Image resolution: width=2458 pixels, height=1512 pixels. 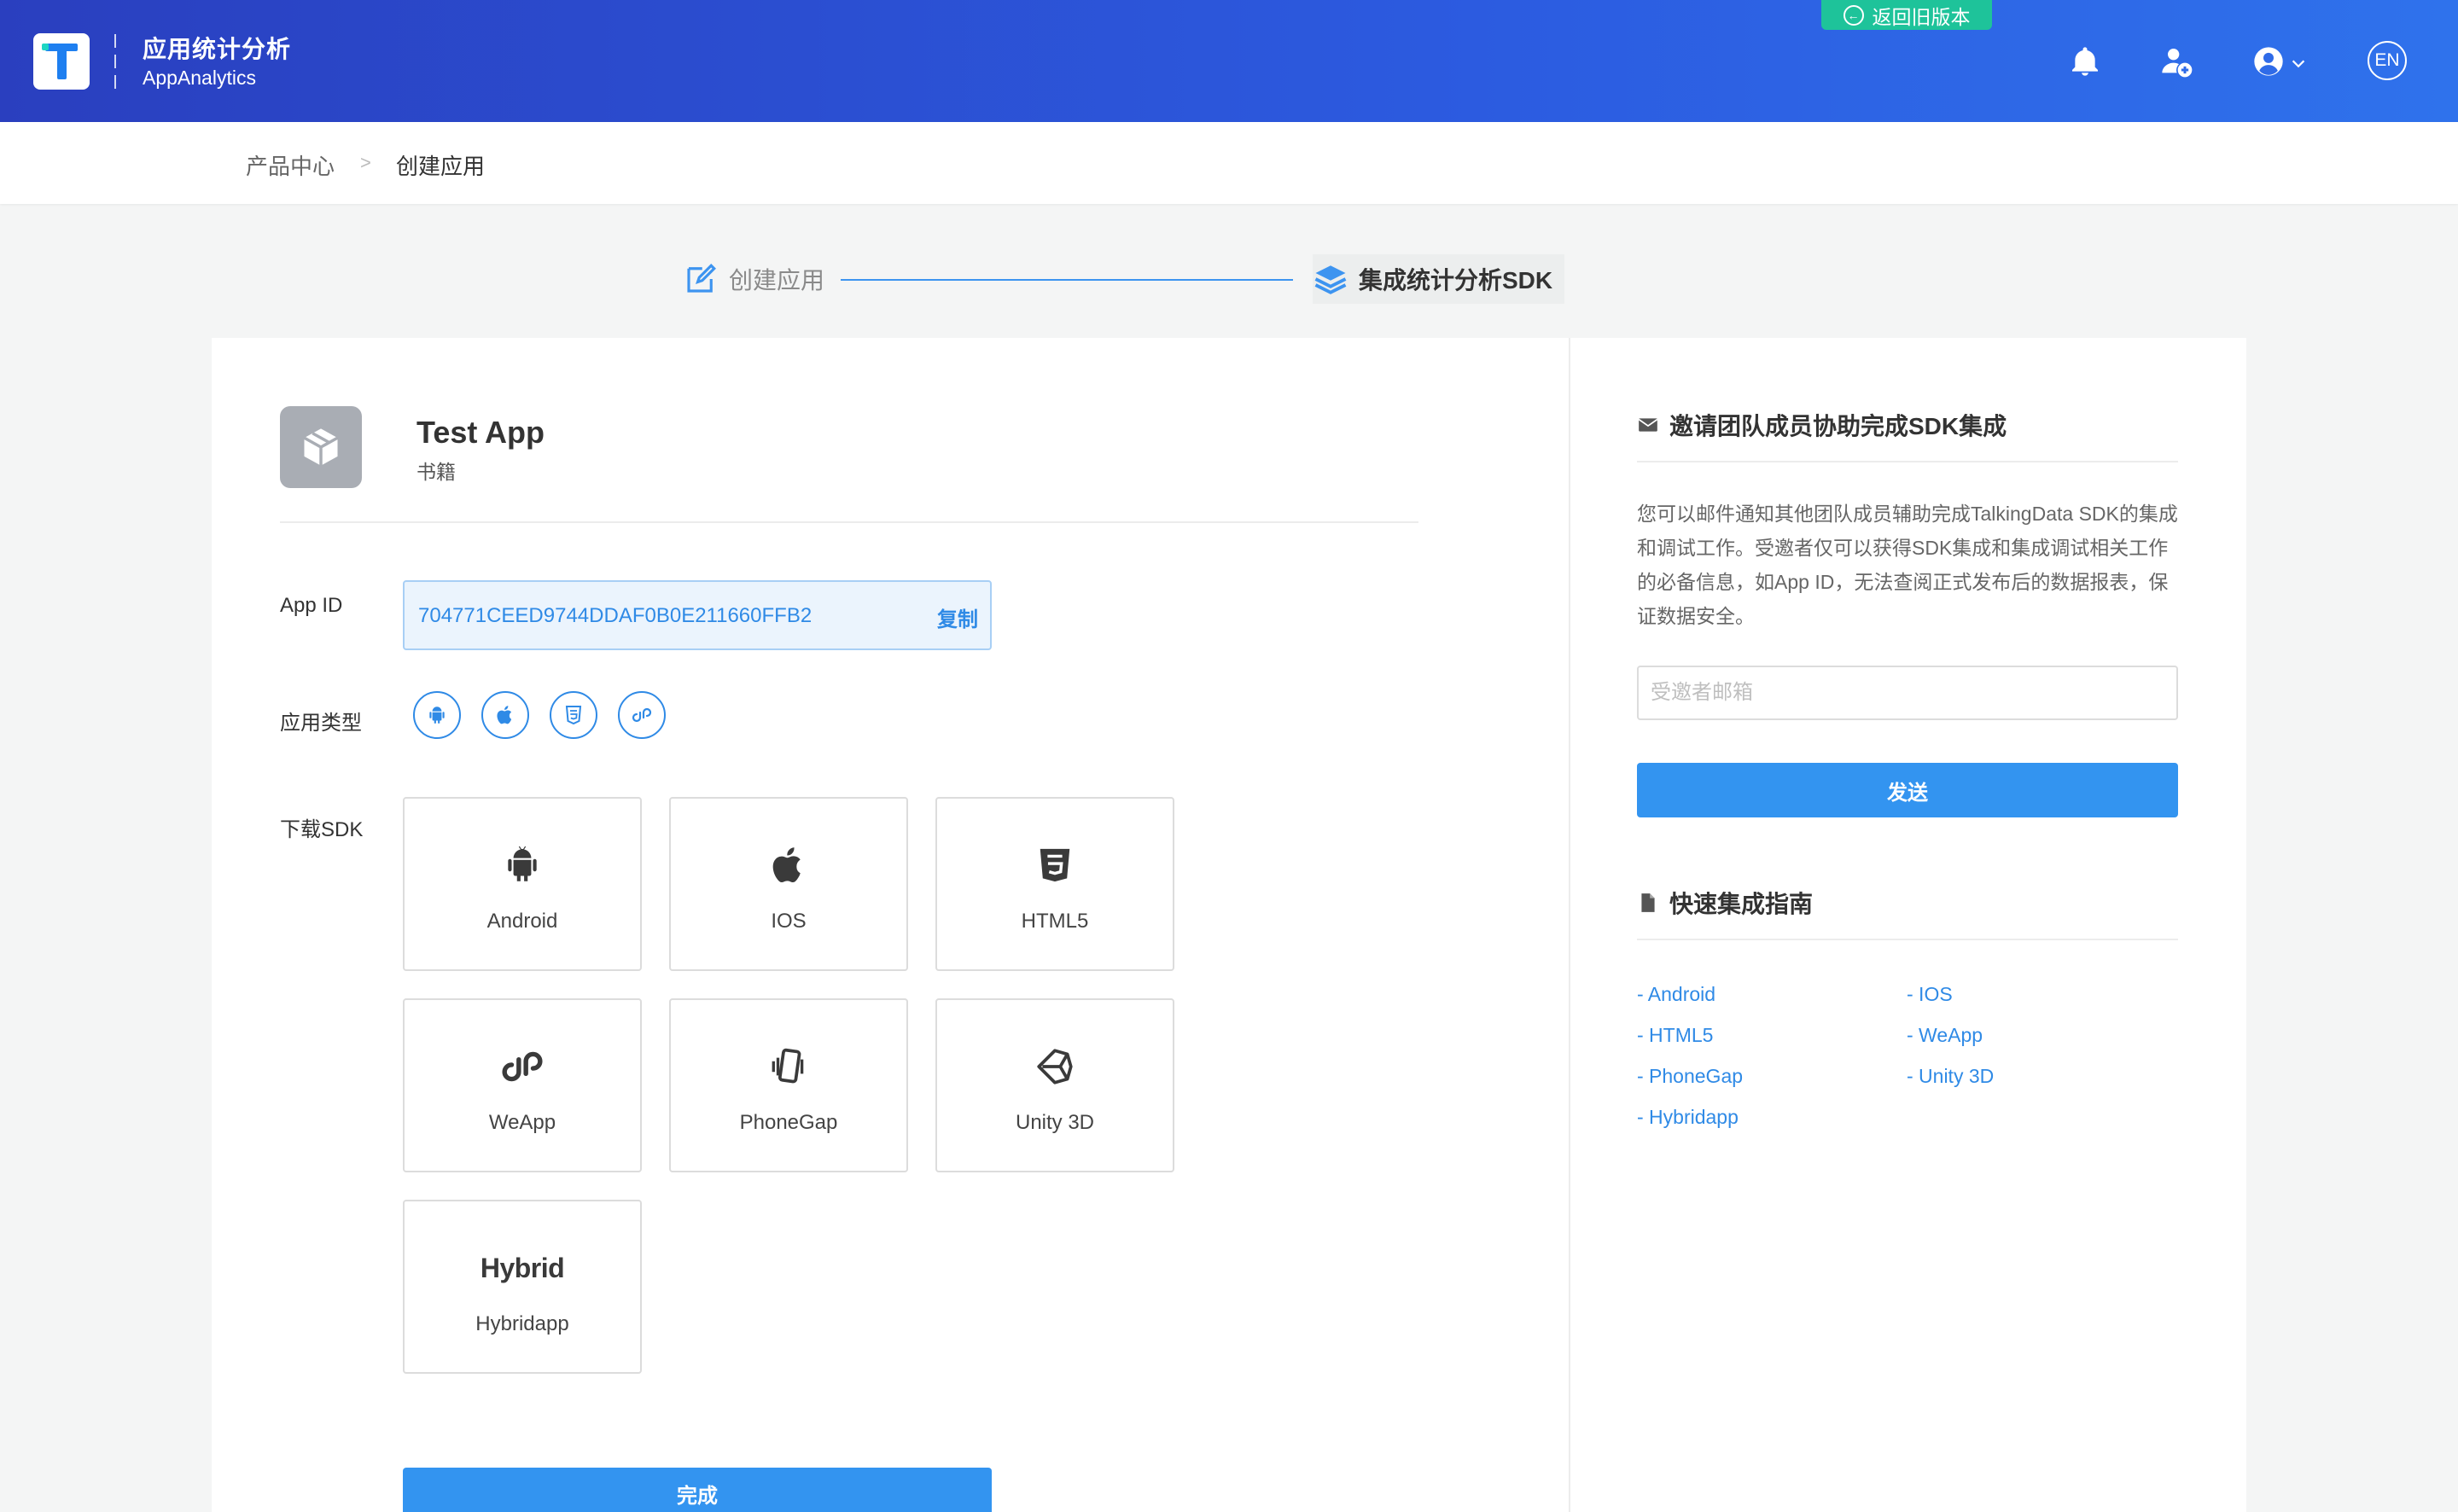 I want to click on sdk-tile-android: Android, so click(x=522, y=884).